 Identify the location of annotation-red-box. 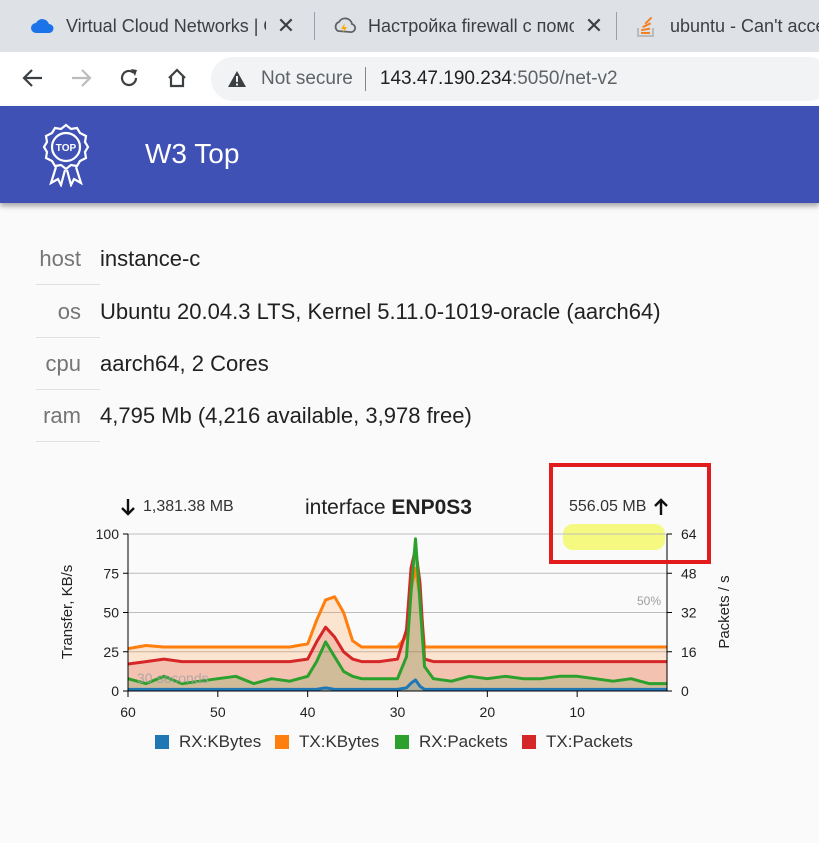
(630, 513).